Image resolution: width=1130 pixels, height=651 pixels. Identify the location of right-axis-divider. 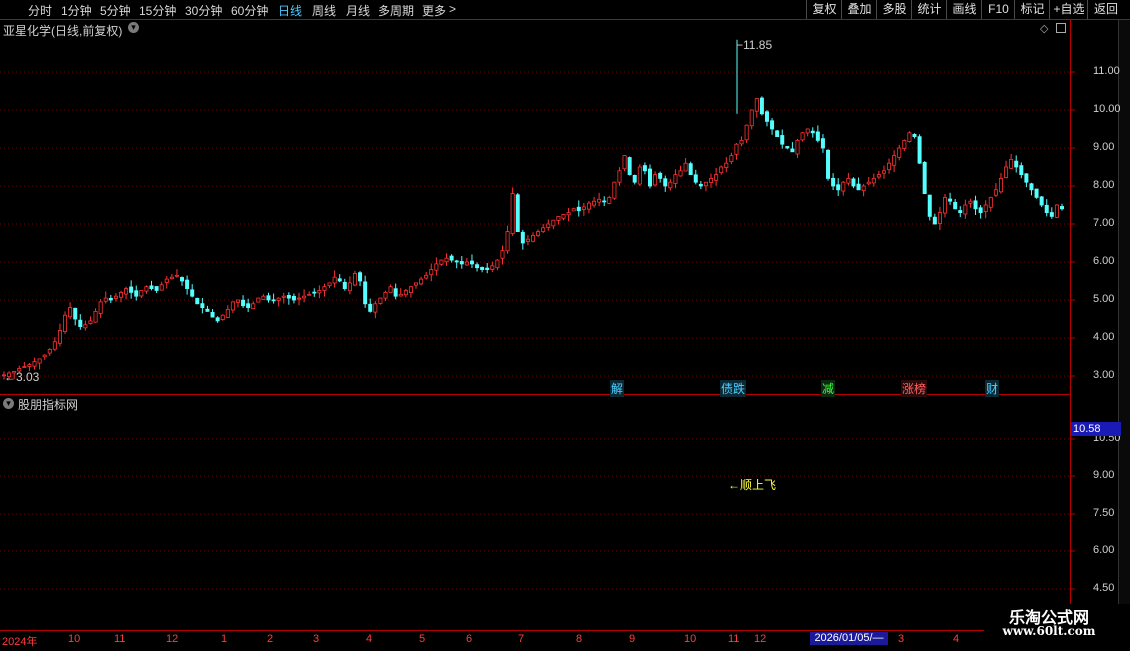
(1070, 325).